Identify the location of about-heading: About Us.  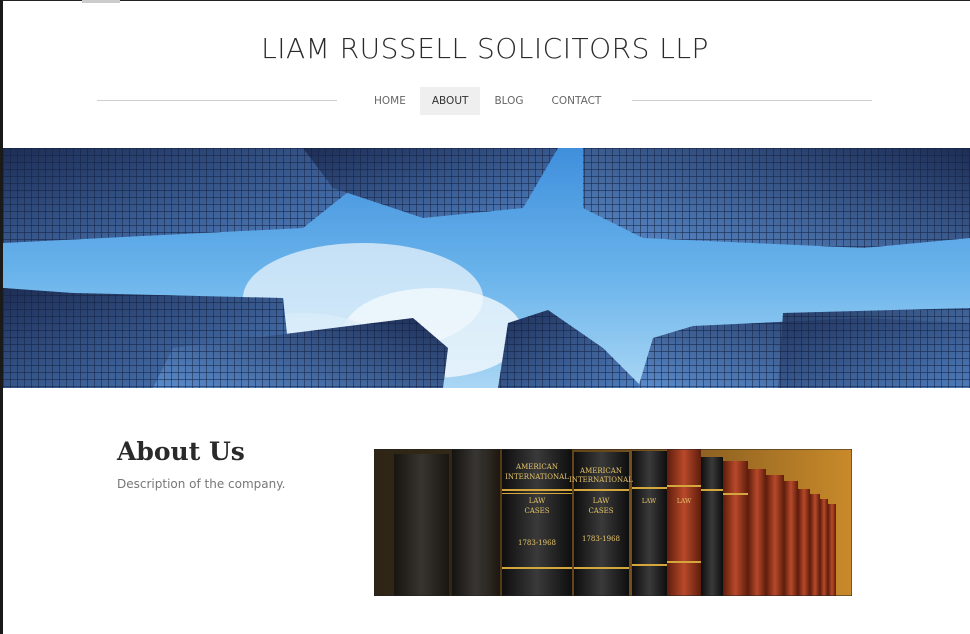
(181, 451).